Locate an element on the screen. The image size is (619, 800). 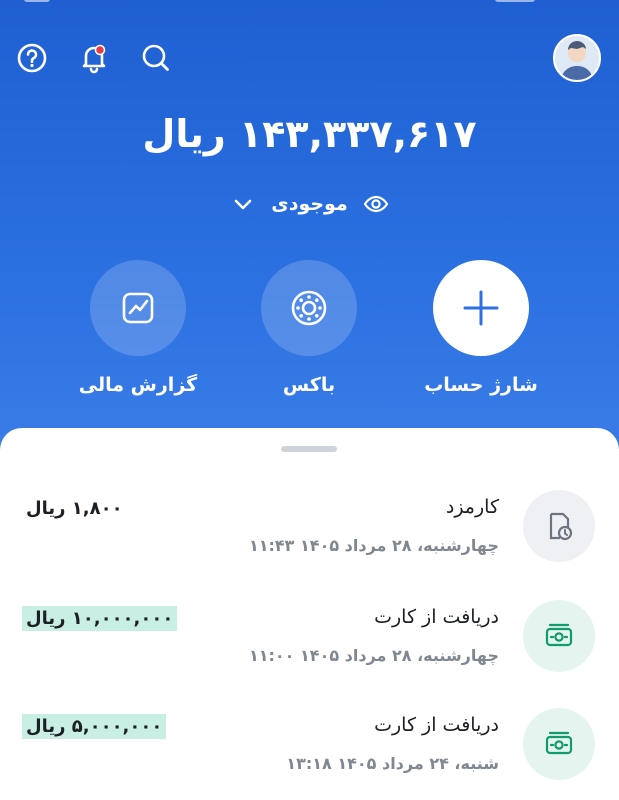
box-circle is located at coordinates (309, 308).